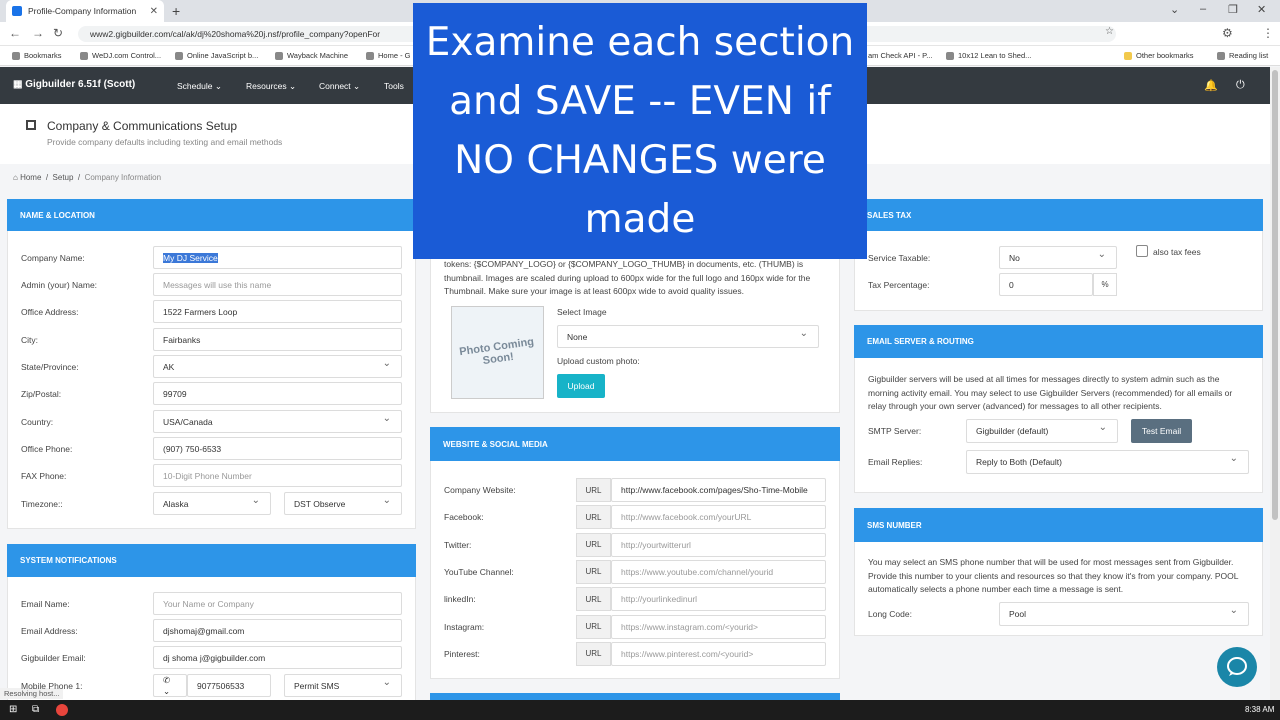 The height and width of the screenshot is (720, 1280). Describe the element at coordinates (1174, 9) in the screenshot. I see `profile-dropdown-icon: ⌄` at that location.